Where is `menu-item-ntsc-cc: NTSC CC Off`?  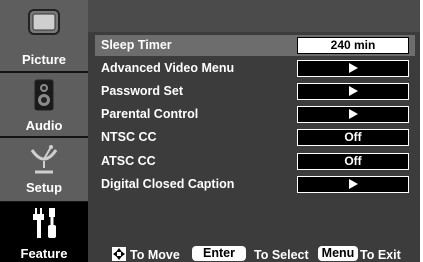 menu-item-ntsc-cc: NTSC CC Off is located at coordinates (255, 137).